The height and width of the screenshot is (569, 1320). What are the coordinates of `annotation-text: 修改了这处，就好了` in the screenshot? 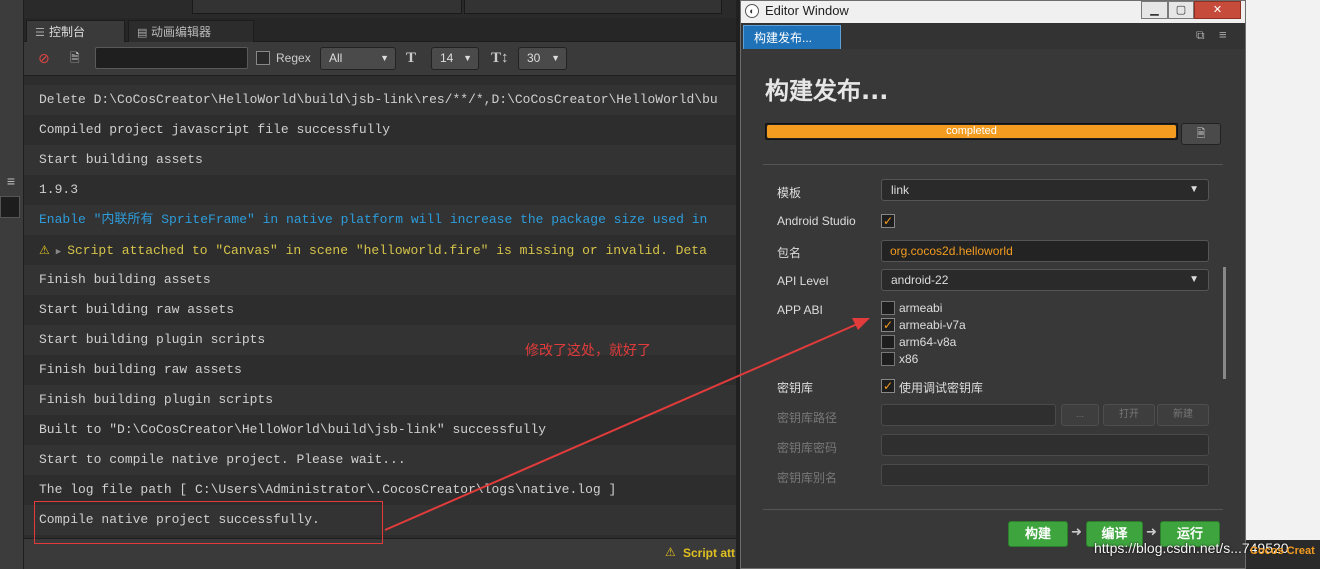 It's located at (588, 351).